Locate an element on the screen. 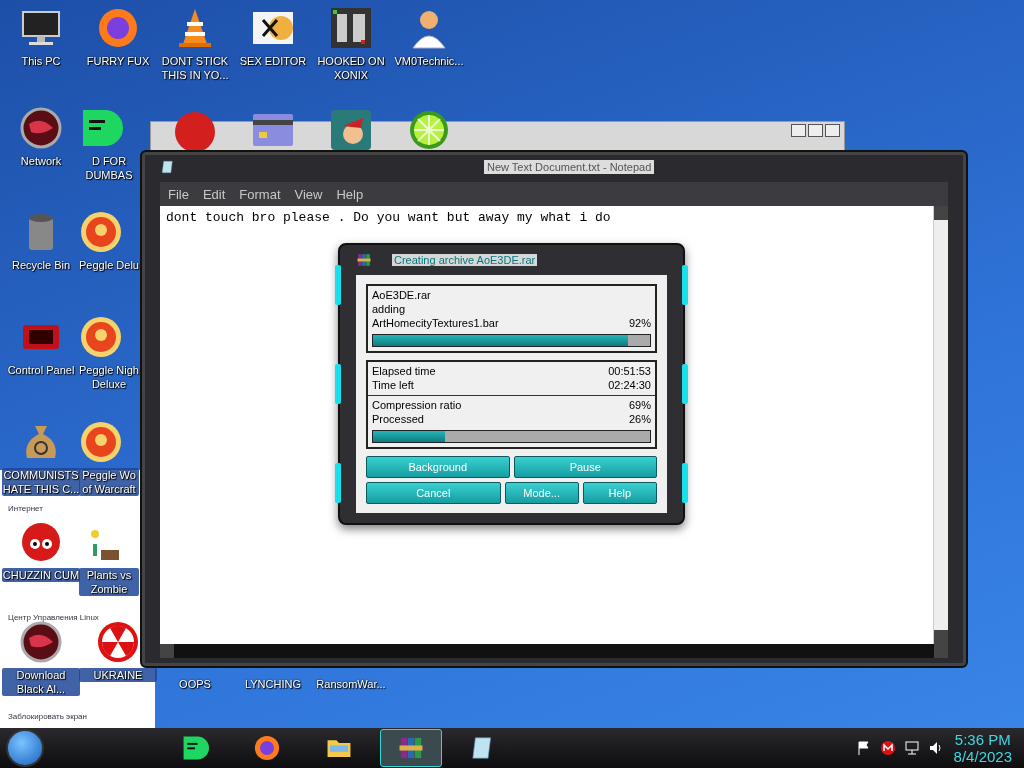 The image size is (1024, 768). stat-value: 02:24:30 is located at coordinates (629, 385).